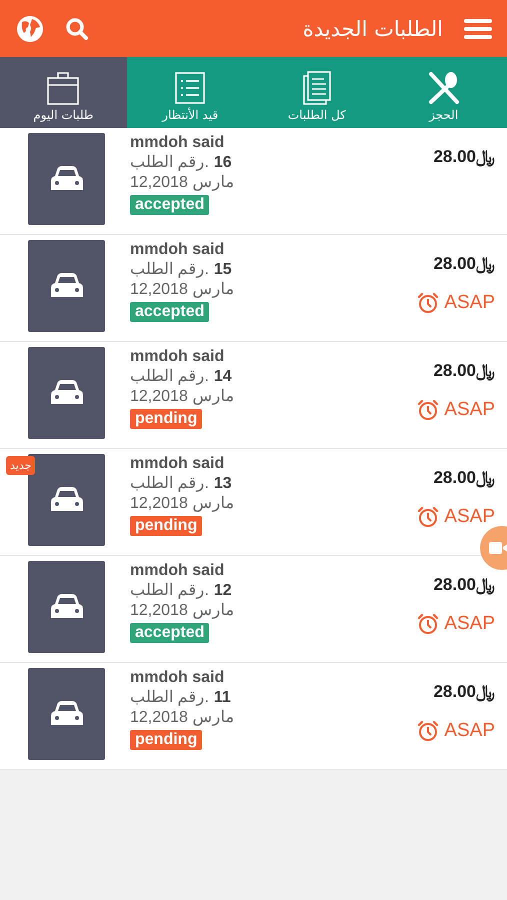 This screenshot has height=900, width=507. I want to click on video-camera-icon, so click(497, 548).